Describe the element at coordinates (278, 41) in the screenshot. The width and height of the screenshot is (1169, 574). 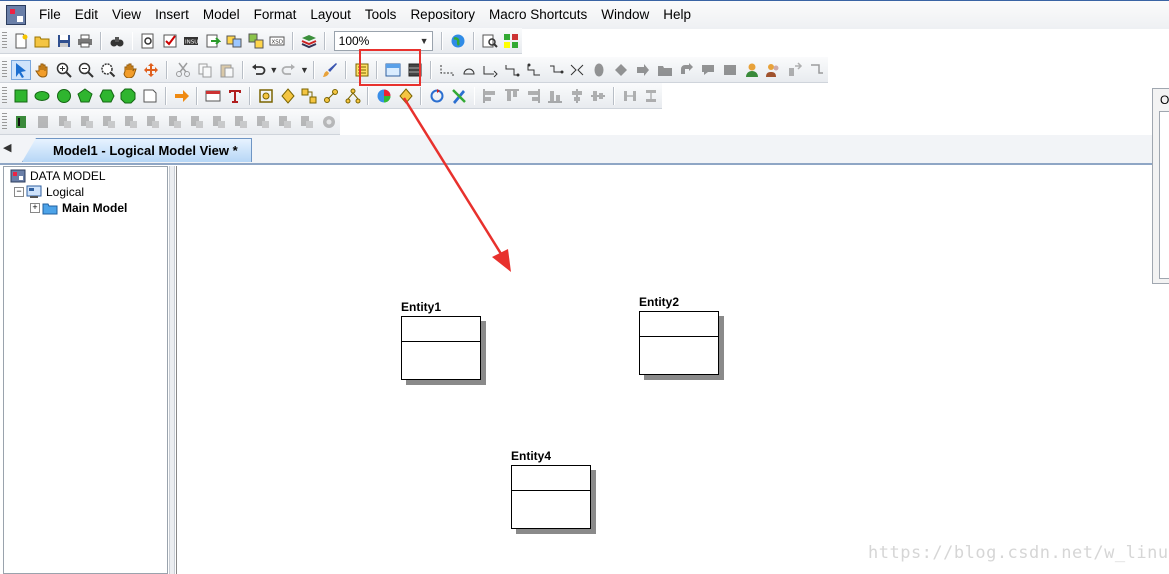
I see `xsd-button: XSD` at that location.